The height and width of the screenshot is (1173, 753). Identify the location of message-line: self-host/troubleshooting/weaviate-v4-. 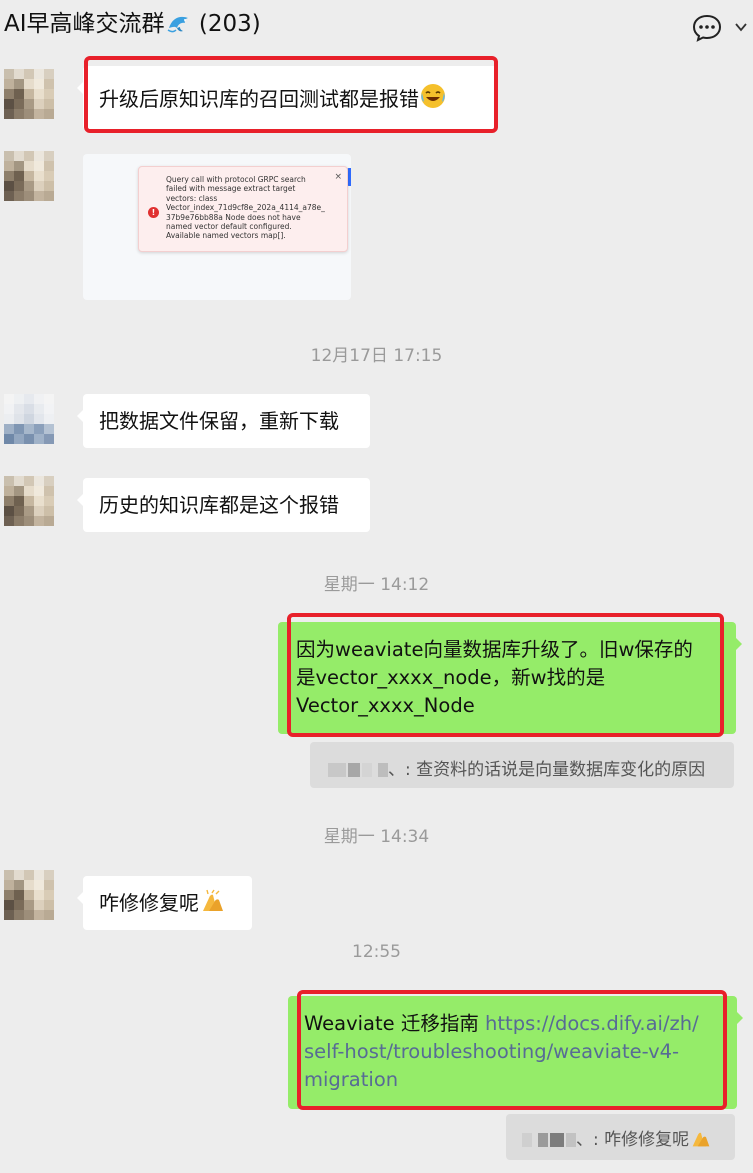
(517, 1052).